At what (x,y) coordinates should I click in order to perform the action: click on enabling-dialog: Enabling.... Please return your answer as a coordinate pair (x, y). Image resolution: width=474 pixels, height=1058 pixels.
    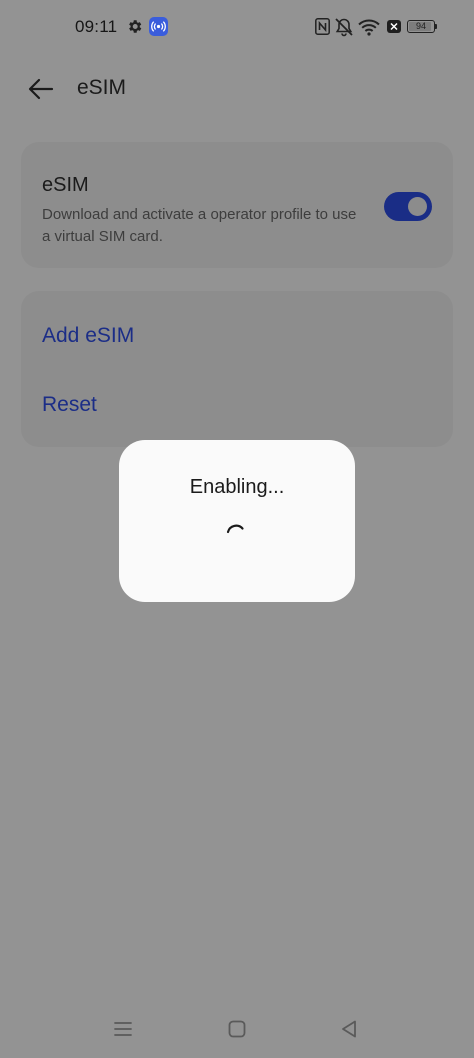
    Looking at the image, I should click on (237, 521).